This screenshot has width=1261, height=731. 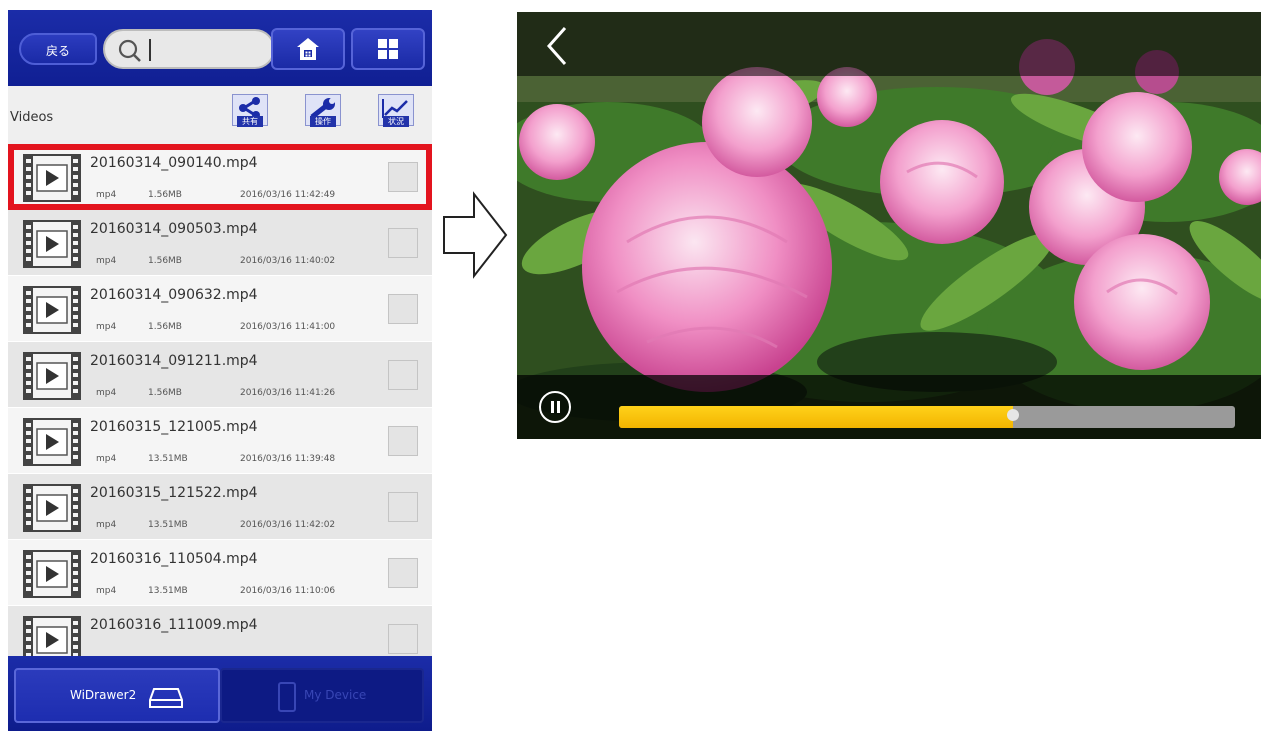 I want to click on operation-button: 操作, so click(x=323, y=116).